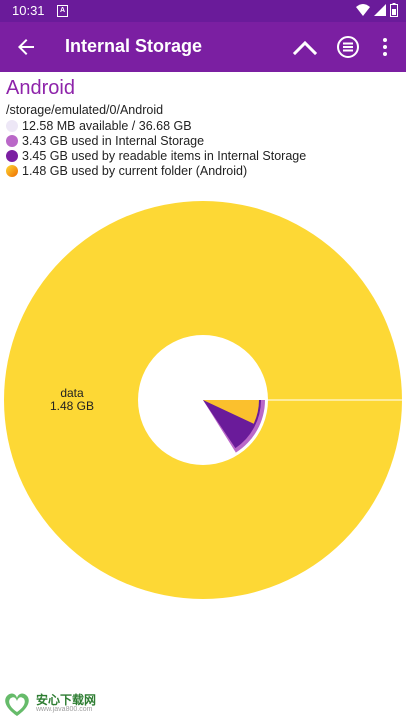 The height and width of the screenshot is (721, 406). I want to click on battery-icon, so click(394, 10).